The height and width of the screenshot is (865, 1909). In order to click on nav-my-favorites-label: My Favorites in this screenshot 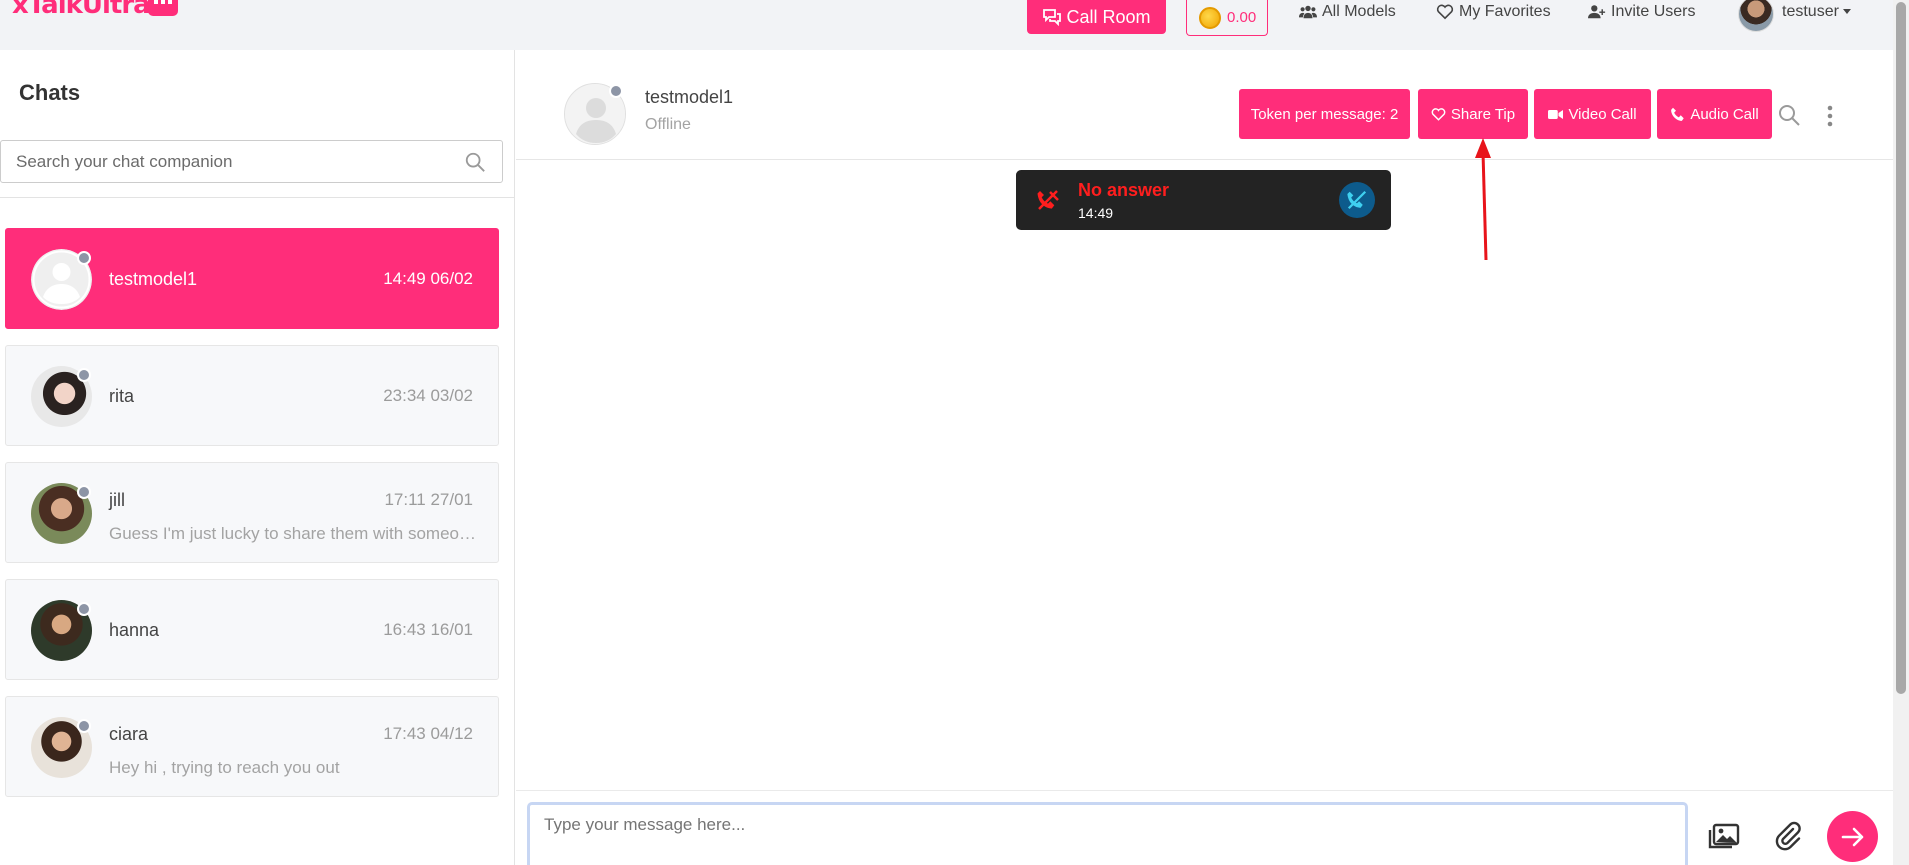, I will do `click(1505, 11)`.